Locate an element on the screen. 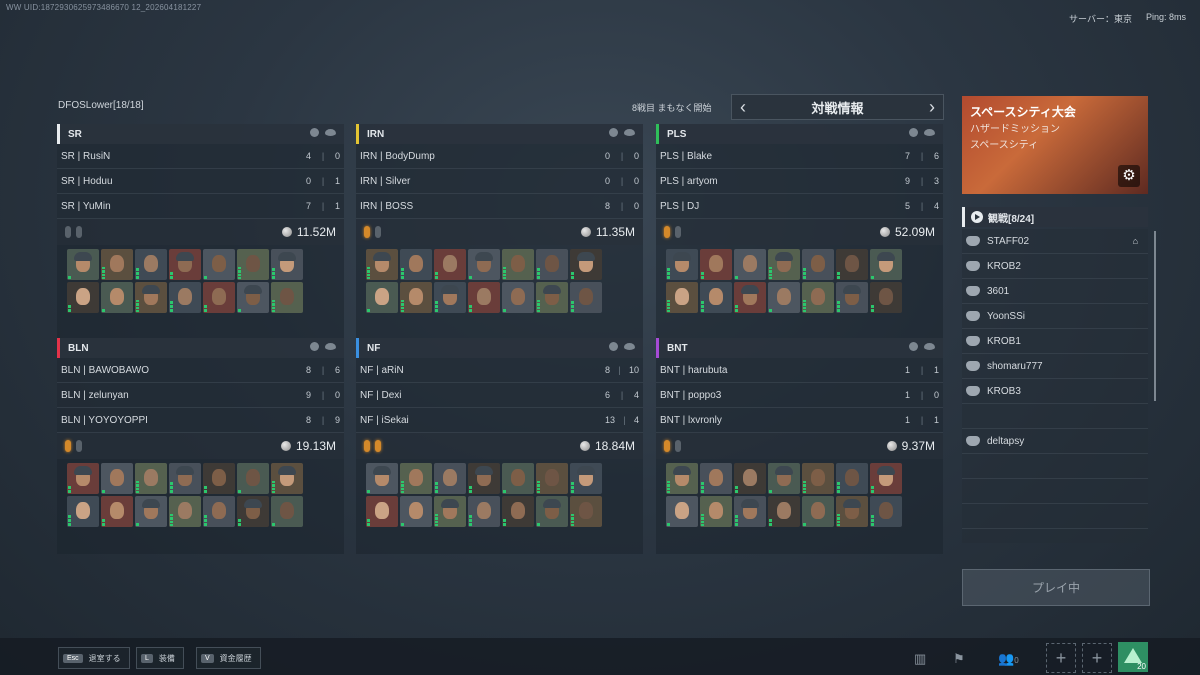 The height and width of the screenshot is (675, 1200). spectator-row: STAFF02 ⌂ is located at coordinates (1055, 241).